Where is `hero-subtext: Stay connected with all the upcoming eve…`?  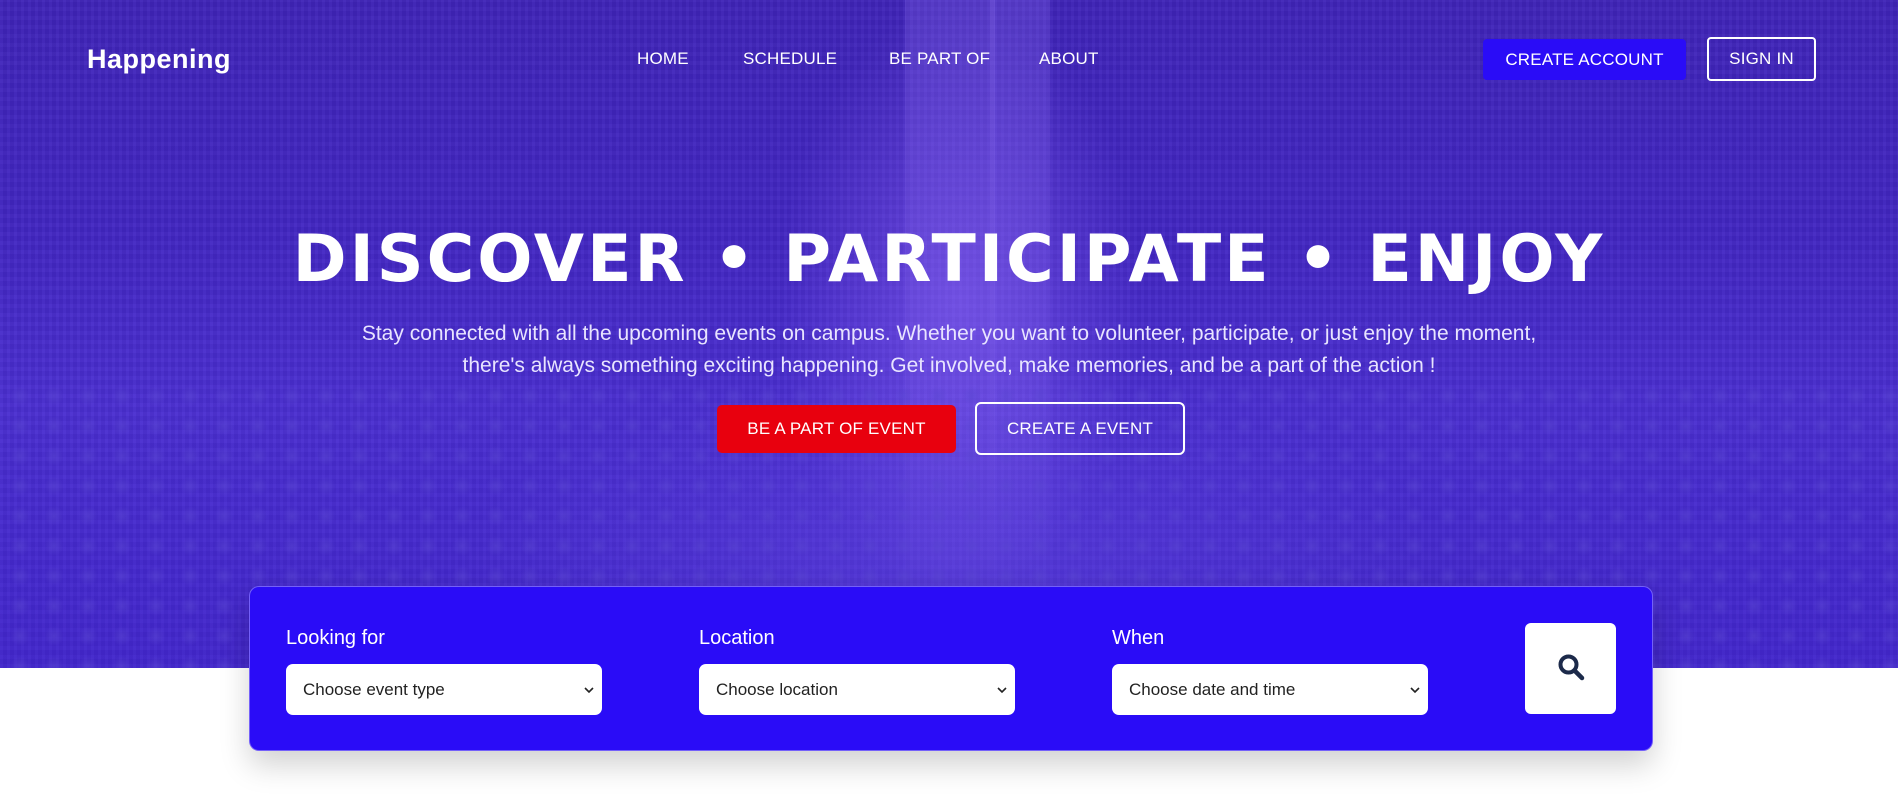
hero-subtext: Stay connected with all the upcoming eve… is located at coordinates (949, 350).